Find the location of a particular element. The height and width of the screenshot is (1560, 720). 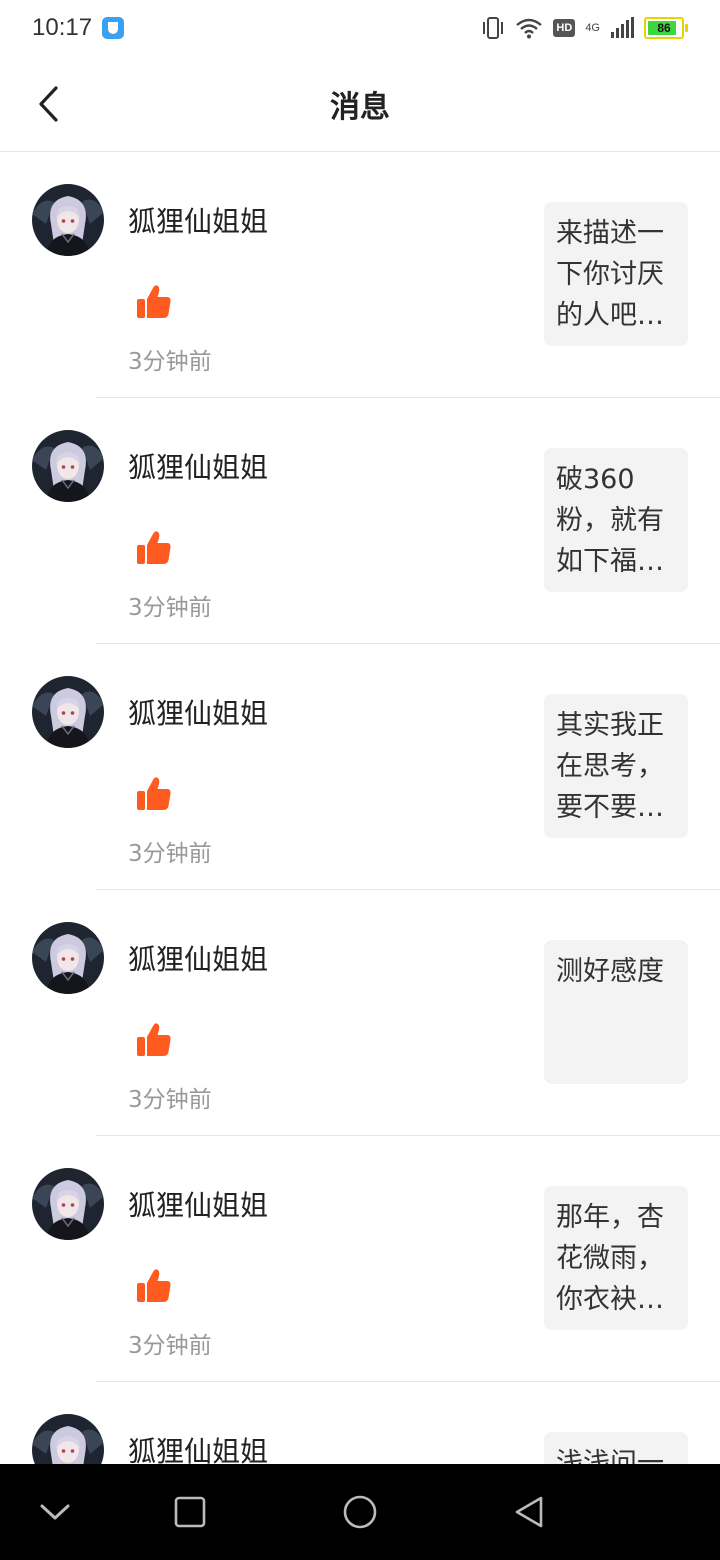

battery-icon: 86 is located at coordinates (666, 28).